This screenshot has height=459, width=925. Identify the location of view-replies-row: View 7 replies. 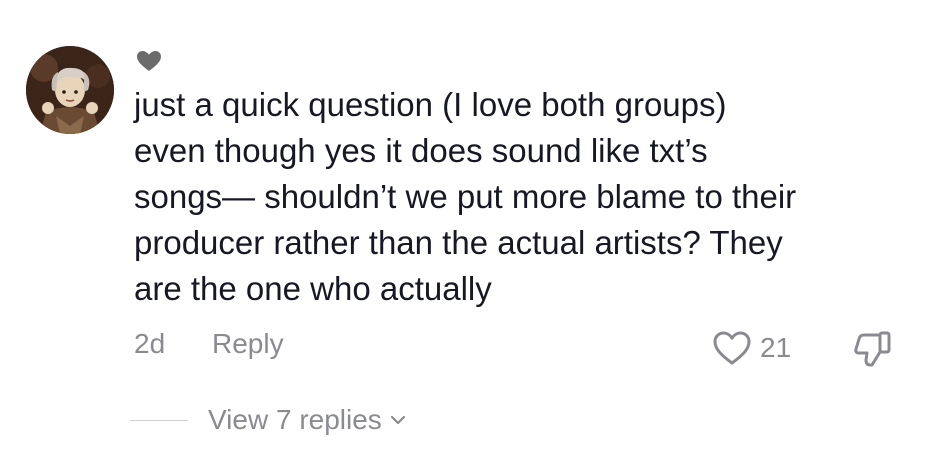
(268, 420).